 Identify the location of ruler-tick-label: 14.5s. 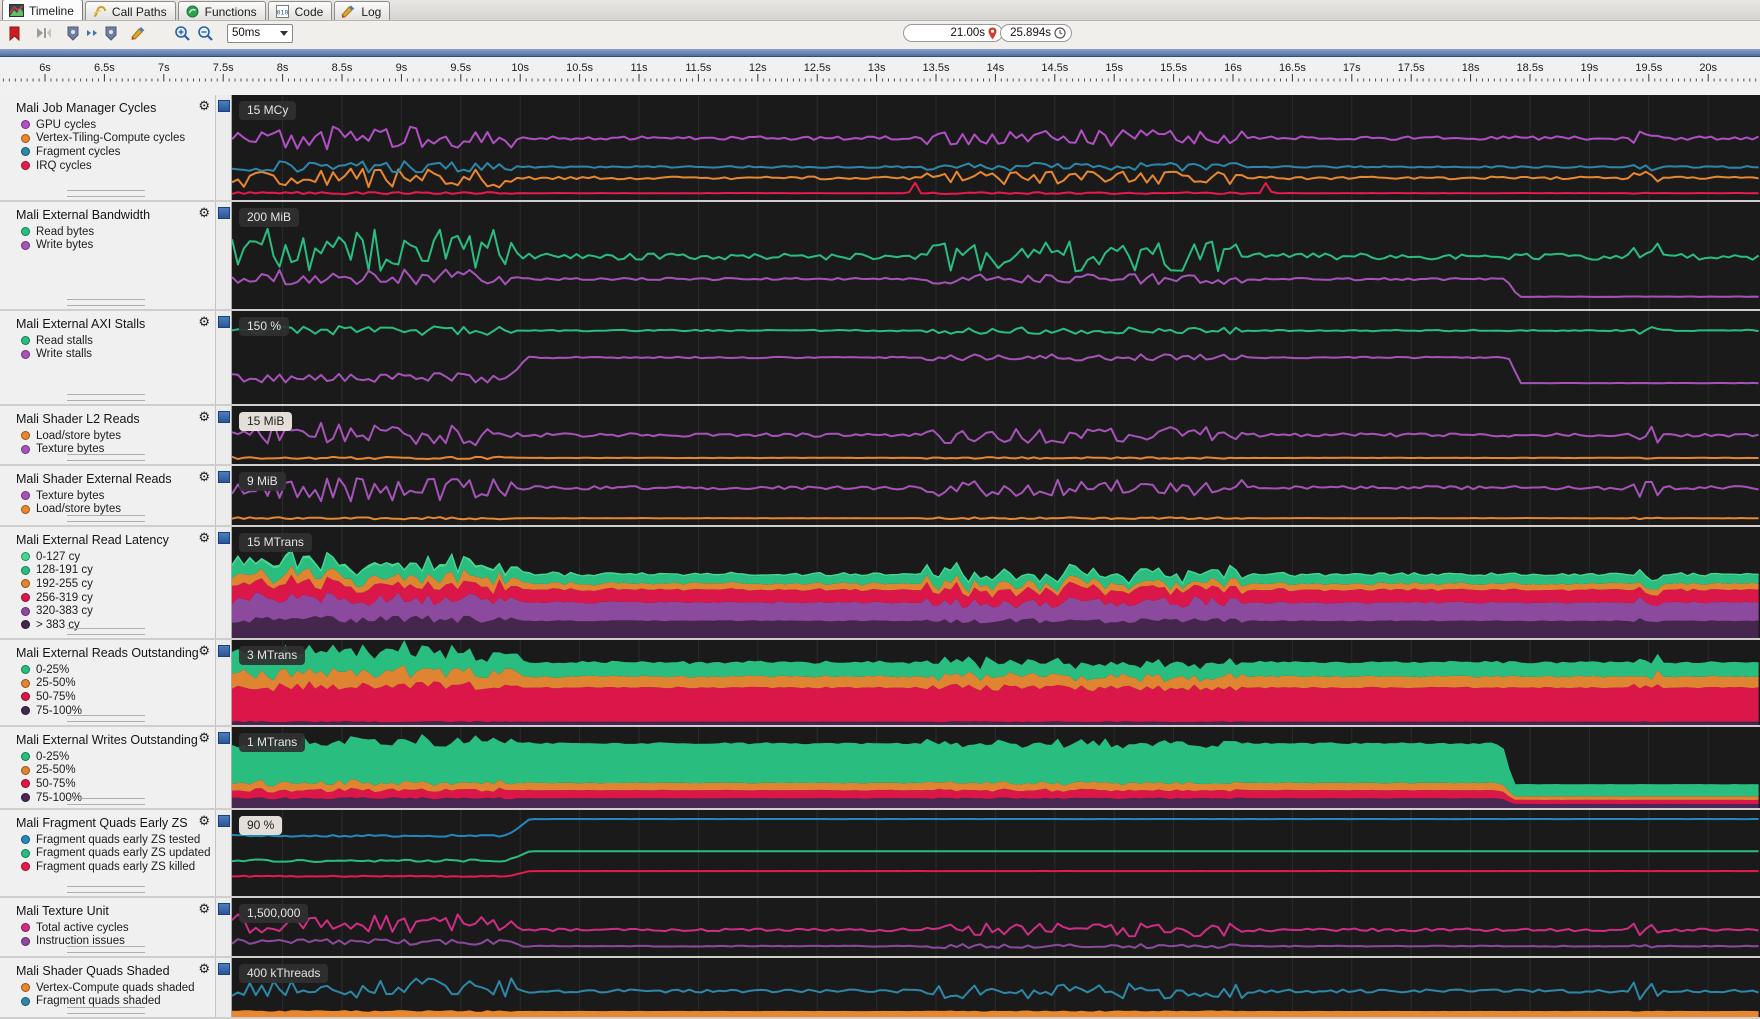
(1054, 68).